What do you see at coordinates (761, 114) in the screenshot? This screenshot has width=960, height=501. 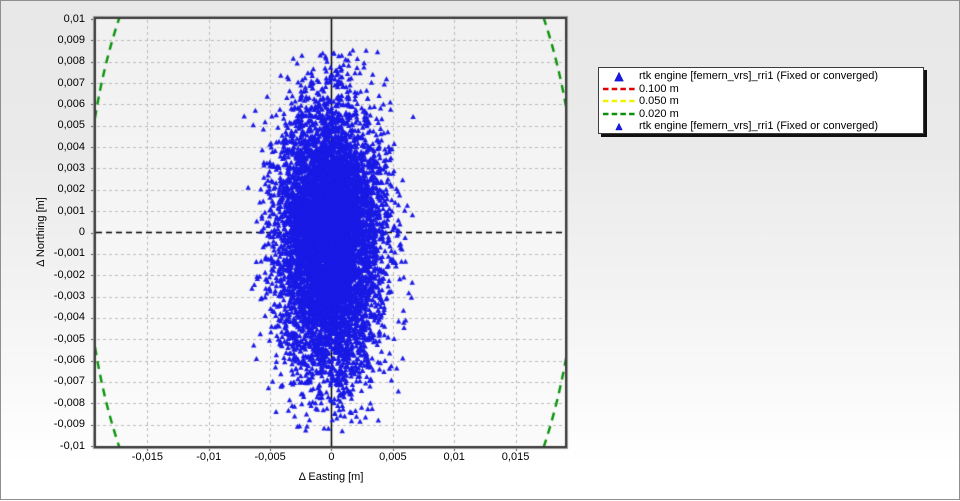 I see `legend-item: 0.020 m` at bounding box center [761, 114].